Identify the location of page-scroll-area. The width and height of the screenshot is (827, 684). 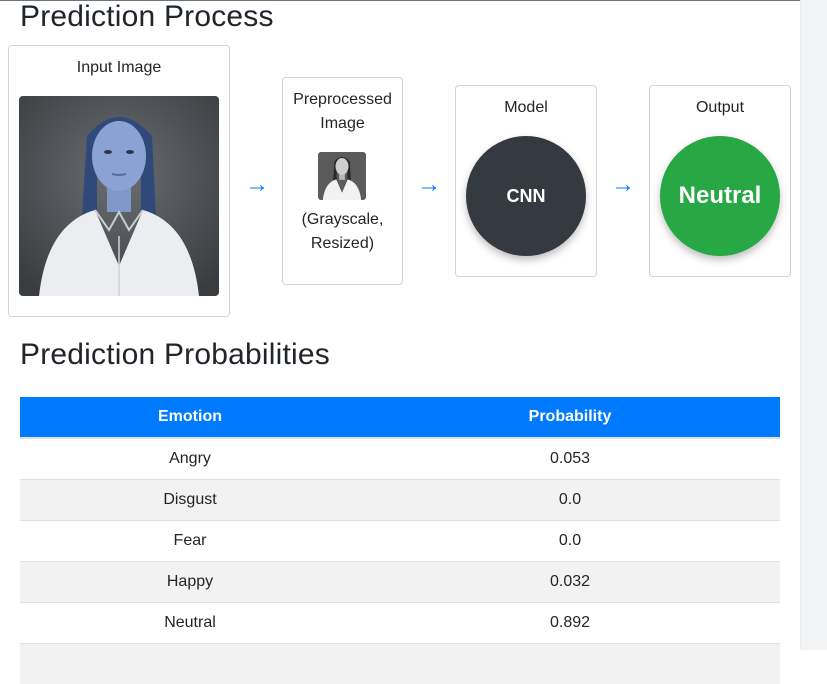
(813, 325).